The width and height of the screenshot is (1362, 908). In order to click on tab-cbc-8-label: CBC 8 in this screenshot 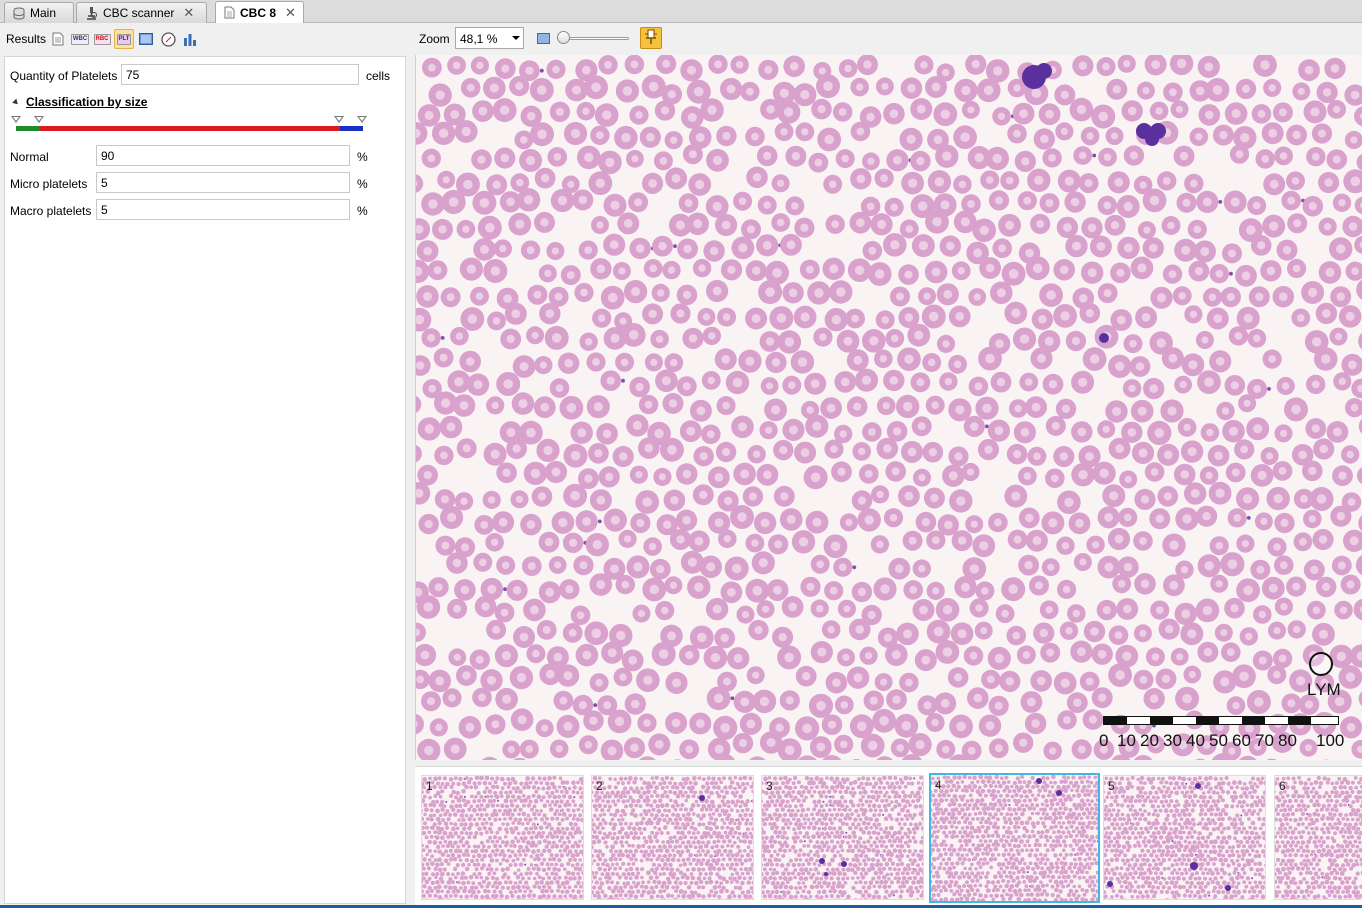, I will do `click(258, 12)`.